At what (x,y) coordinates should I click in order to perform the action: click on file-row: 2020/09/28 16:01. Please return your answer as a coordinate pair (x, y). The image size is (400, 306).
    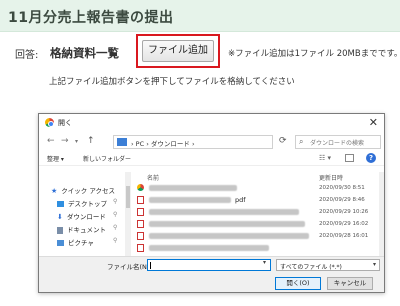
    Looking at the image, I should click on (255, 236).